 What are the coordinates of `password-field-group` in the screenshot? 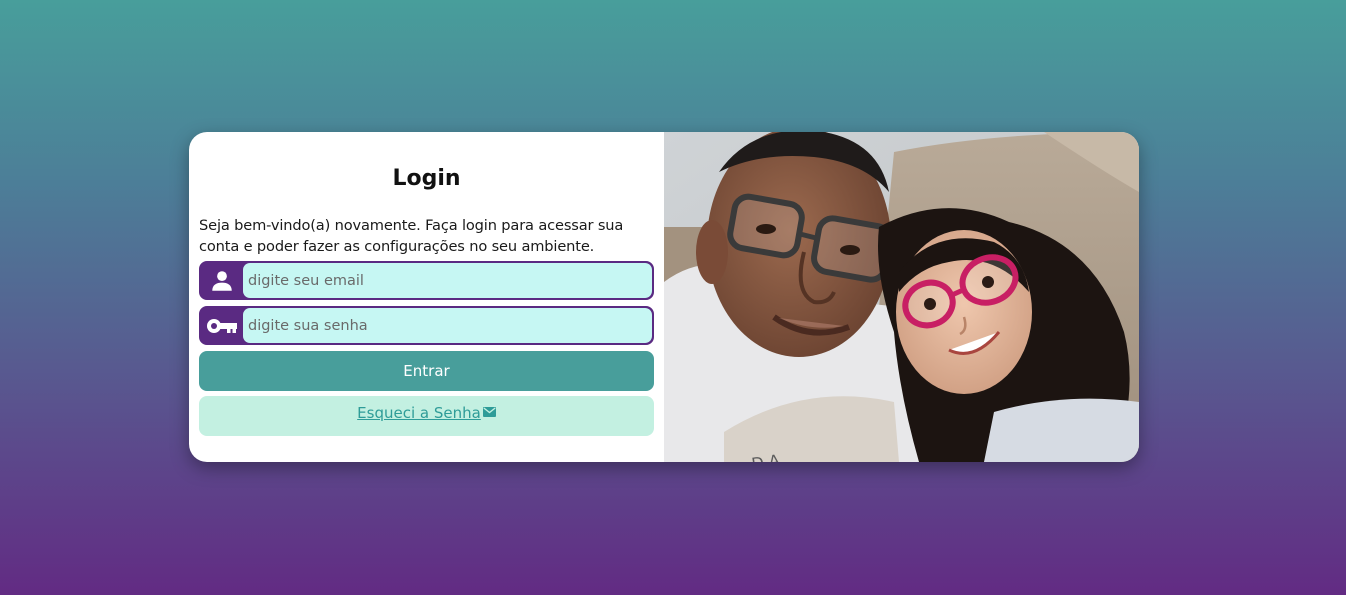 It's located at (426, 325).